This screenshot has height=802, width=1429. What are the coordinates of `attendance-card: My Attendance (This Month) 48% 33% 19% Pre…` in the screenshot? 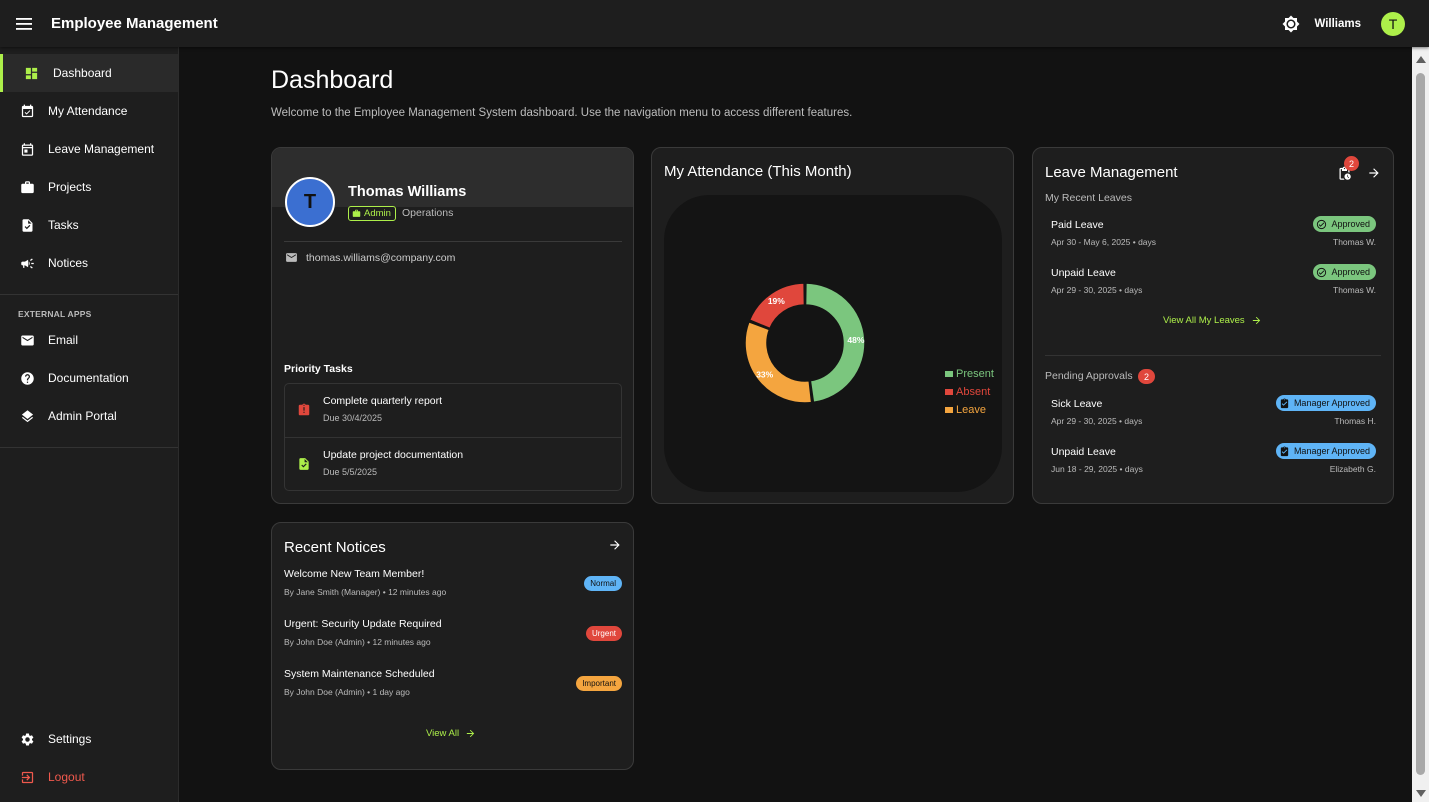 It's located at (832, 325).